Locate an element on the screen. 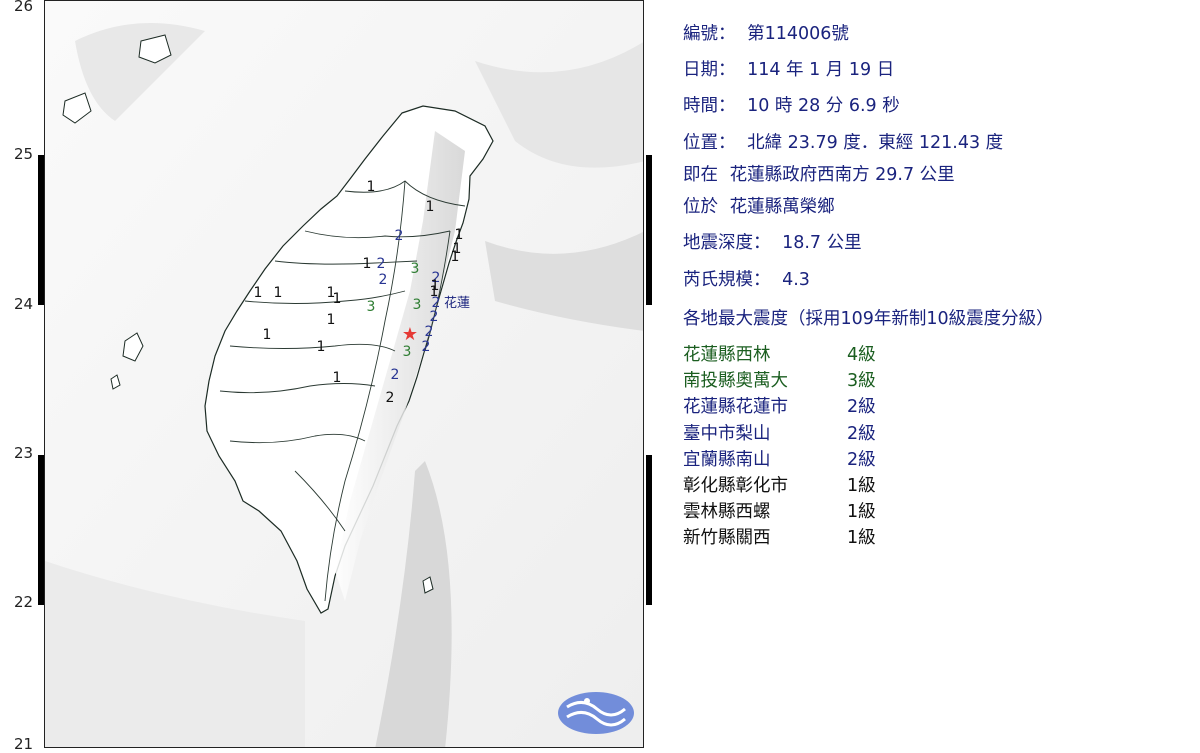  intensity-heading: 各地最大震度（採用109年新制10級震度分級） is located at coordinates (868, 319).